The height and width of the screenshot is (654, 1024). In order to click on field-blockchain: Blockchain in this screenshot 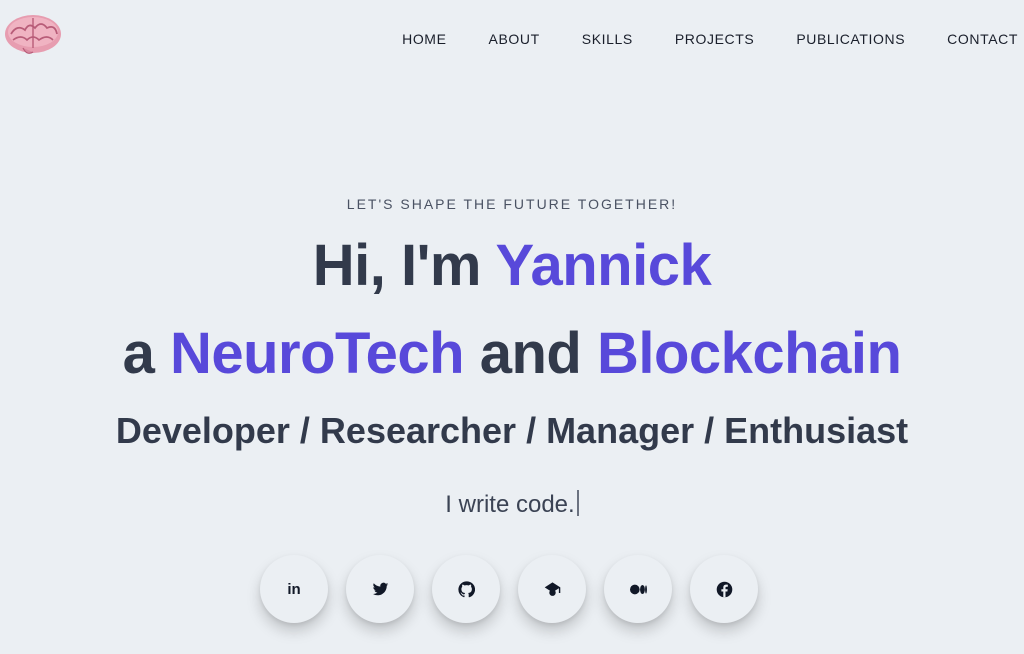, I will do `click(749, 353)`.